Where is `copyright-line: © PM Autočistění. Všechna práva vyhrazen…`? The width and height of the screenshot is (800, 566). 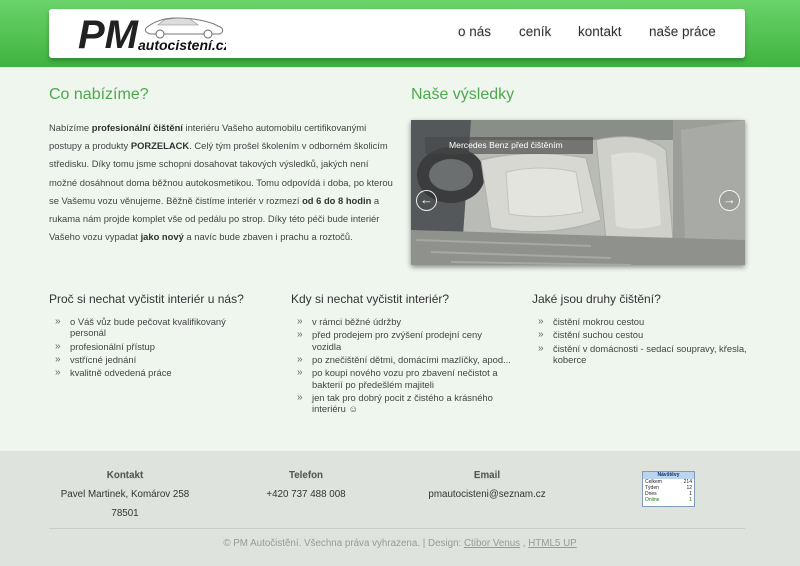 copyright-line: © PM Autočistění. Všechna práva vyhrazen… is located at coordinates (400, 543).